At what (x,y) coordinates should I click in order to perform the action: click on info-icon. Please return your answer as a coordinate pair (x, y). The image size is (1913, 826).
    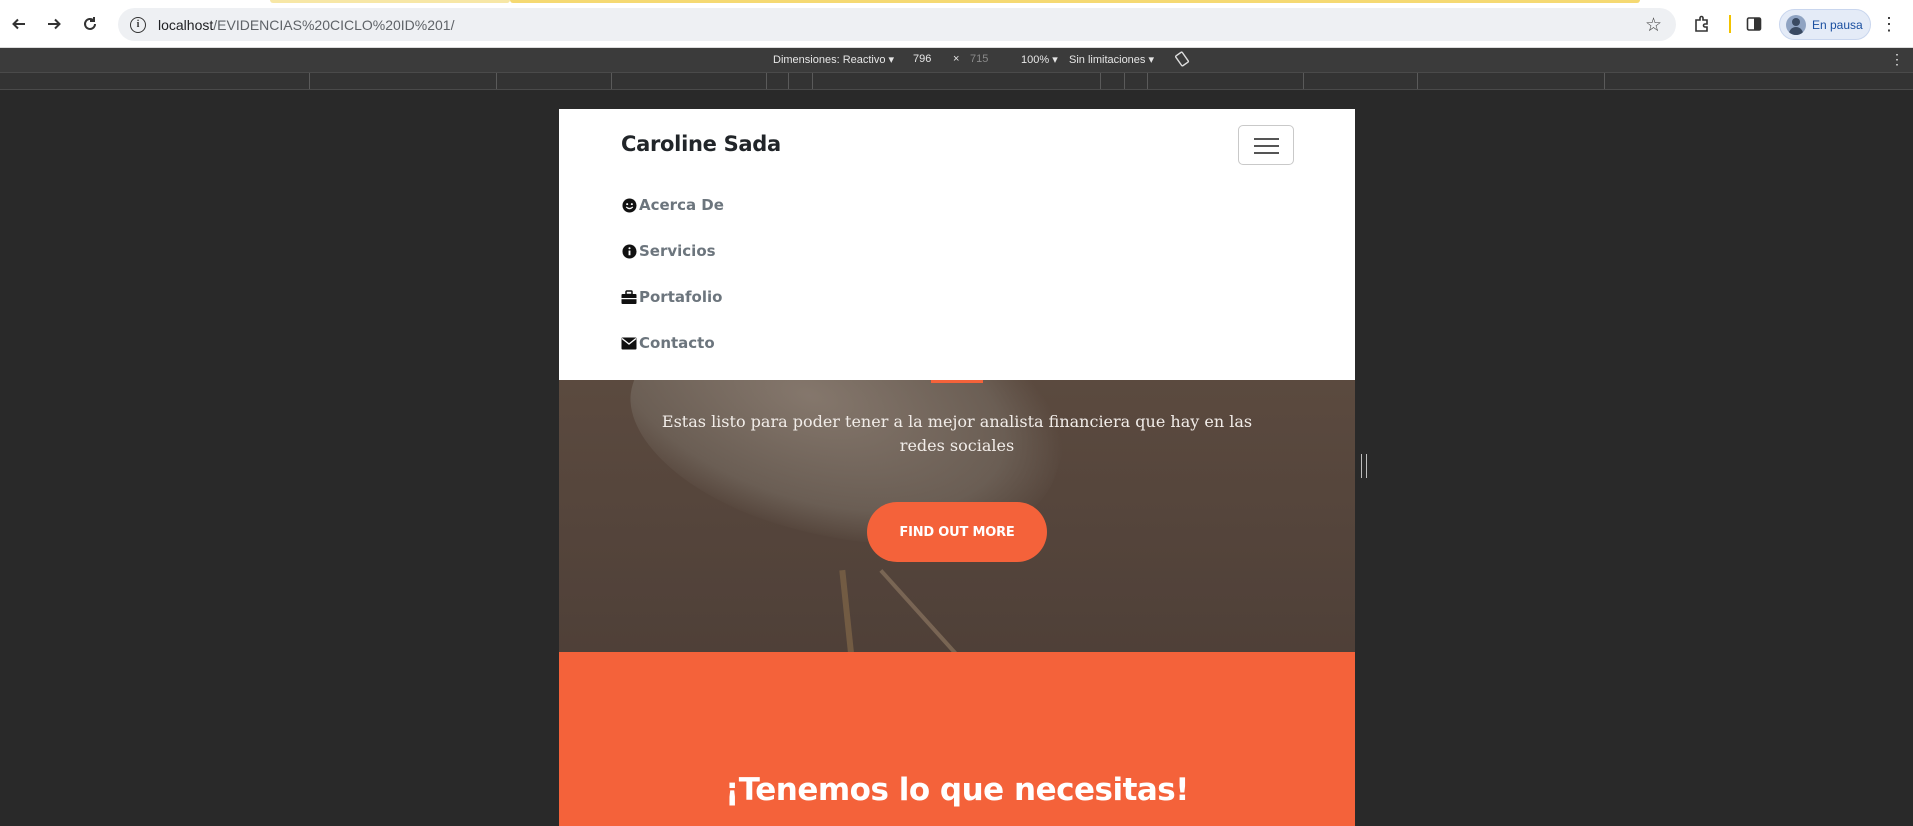
    Looking at the image, I should click on (629, 251).